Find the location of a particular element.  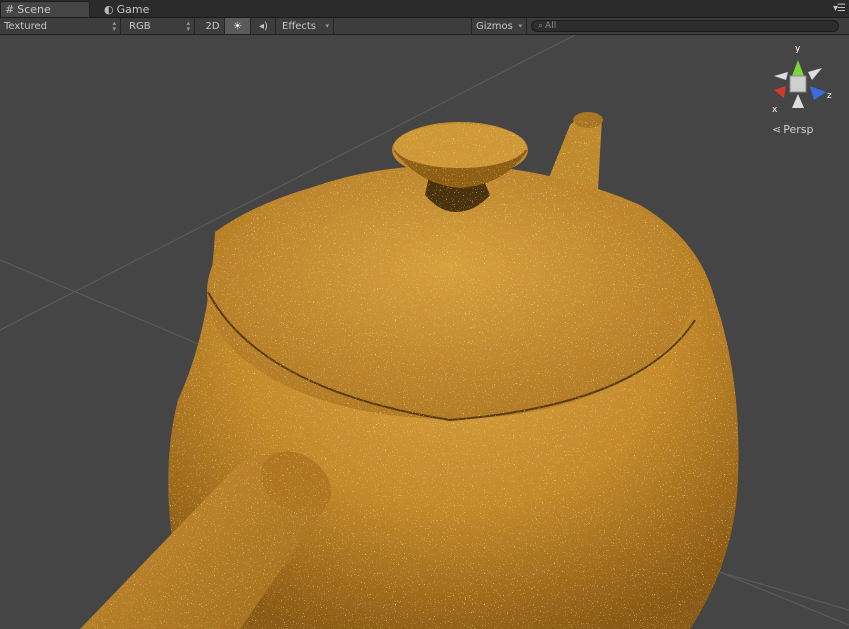

speaker-icon: ◂) is located at coordinates (263, 26).